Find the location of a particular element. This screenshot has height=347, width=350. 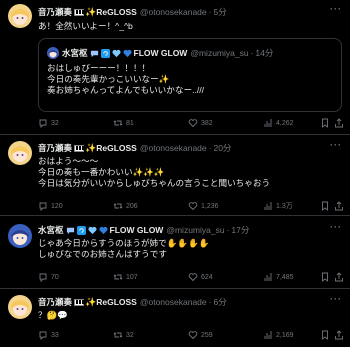

retweet-button: 206 is located at coordinates (125, 206).